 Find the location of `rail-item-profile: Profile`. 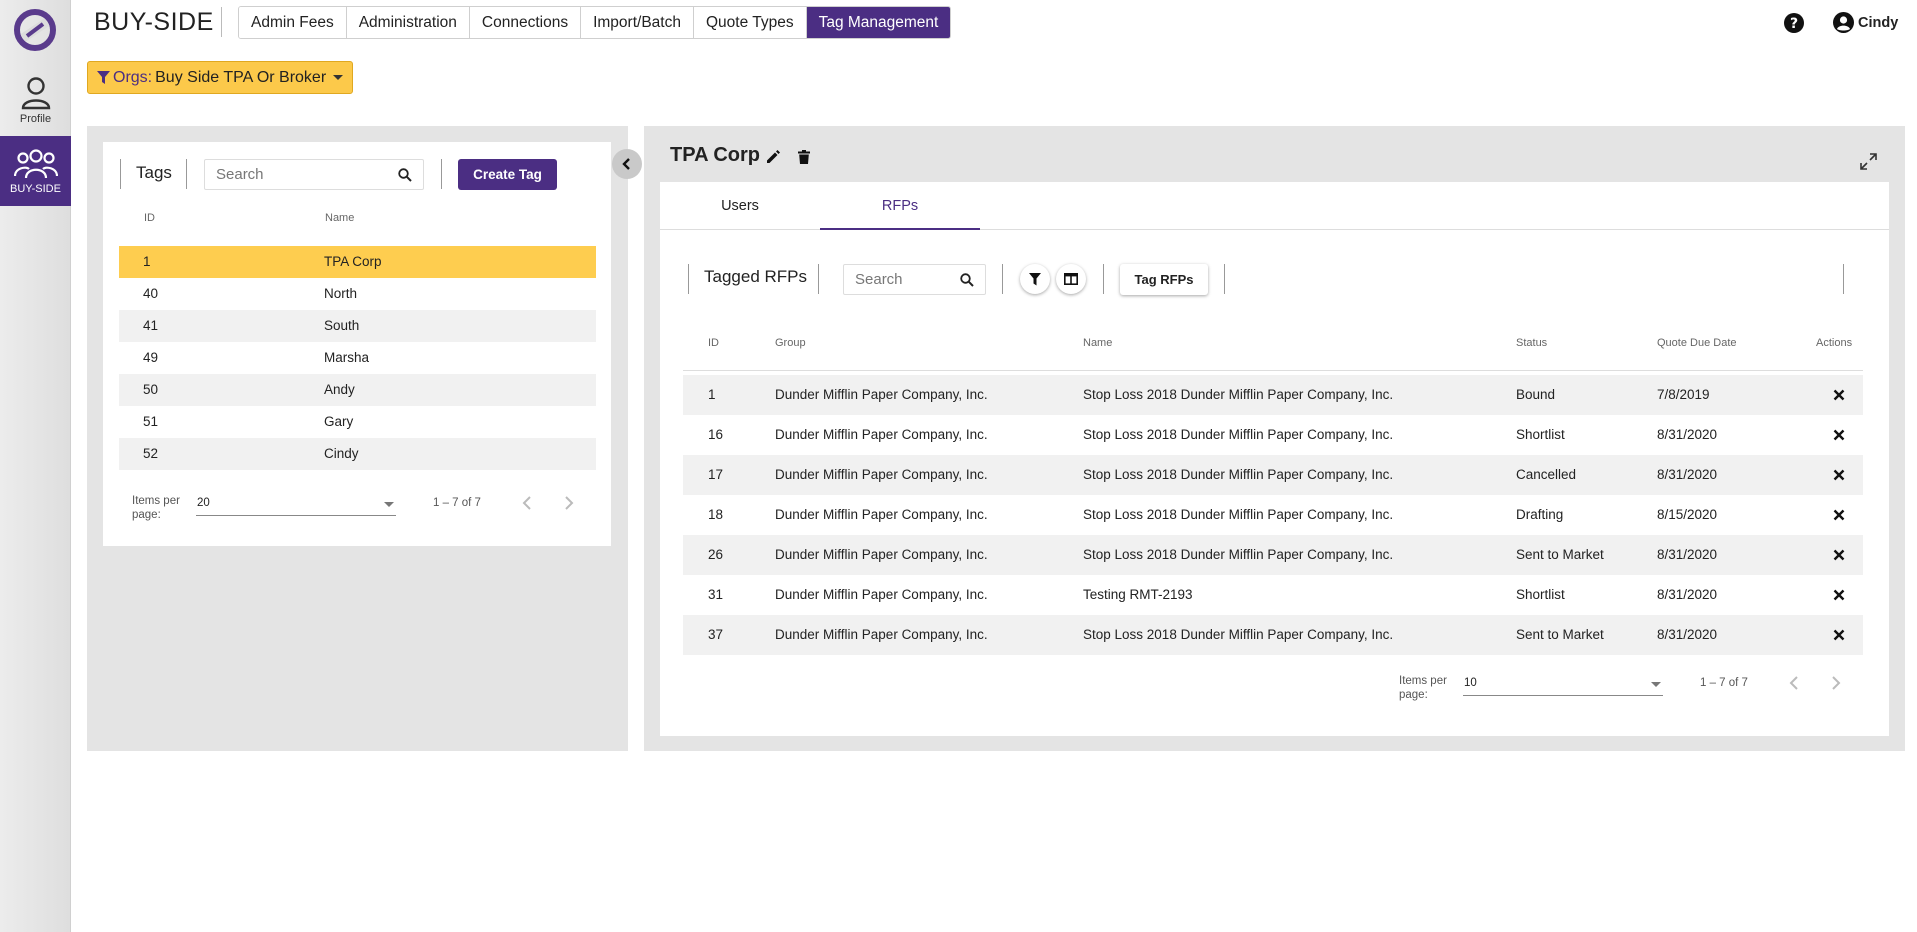

rail-item-profile: Profile is located at coordinates (35, 100).